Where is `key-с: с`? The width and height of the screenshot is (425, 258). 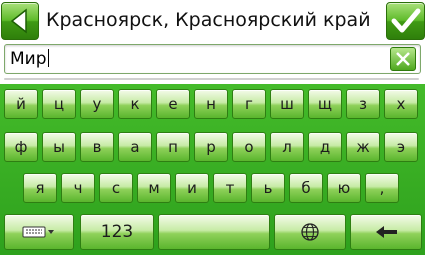 key-с: с is located at coordinates (116, 188).